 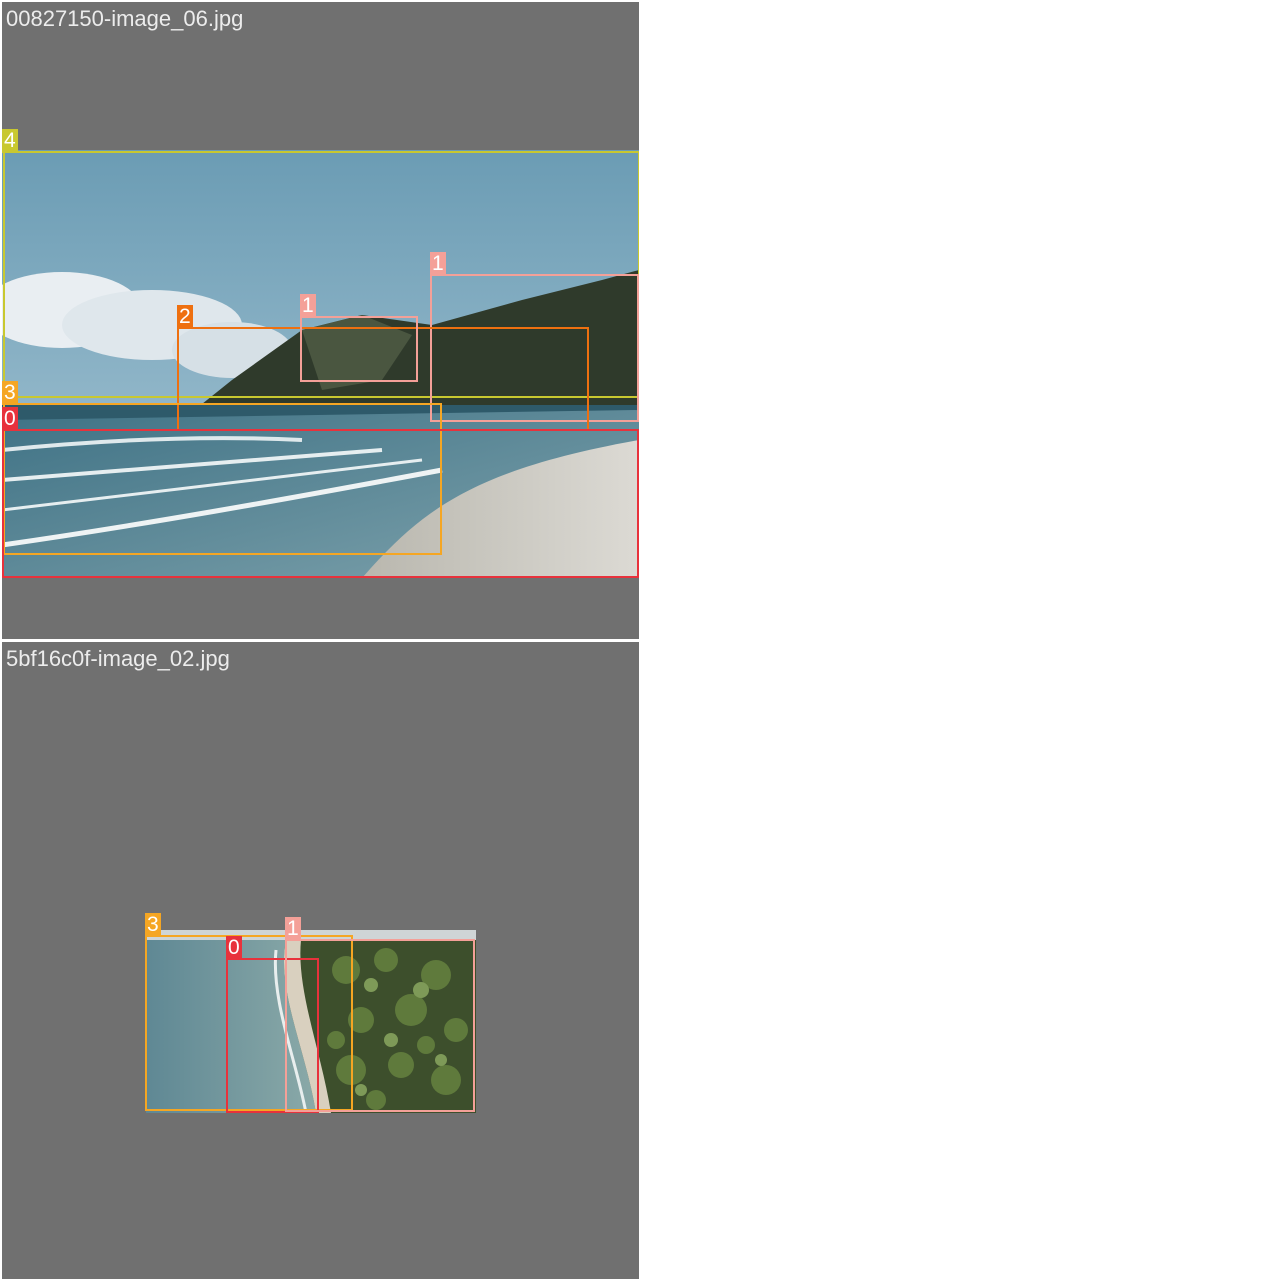 I want to click on image-filename: 5bf16c0f-image_02.jpg, so click(x=118, y=658).